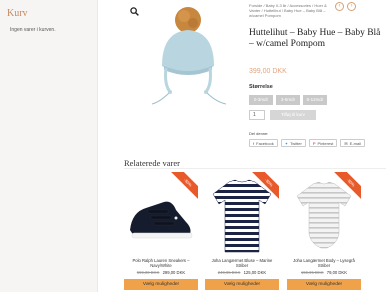 This screenshot has height=292, width=389. Describe the element at coordinates (351, 6) in the screenshot. I see `next-product-button: ›` at that location.